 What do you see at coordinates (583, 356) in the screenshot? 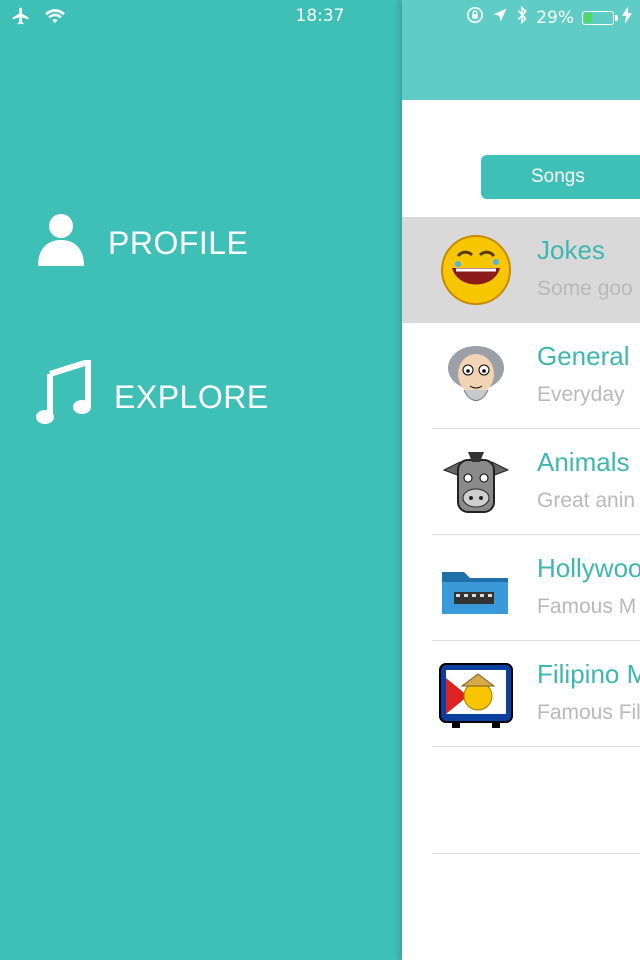
I see `item-title: General` at bounding box center [583, 356].